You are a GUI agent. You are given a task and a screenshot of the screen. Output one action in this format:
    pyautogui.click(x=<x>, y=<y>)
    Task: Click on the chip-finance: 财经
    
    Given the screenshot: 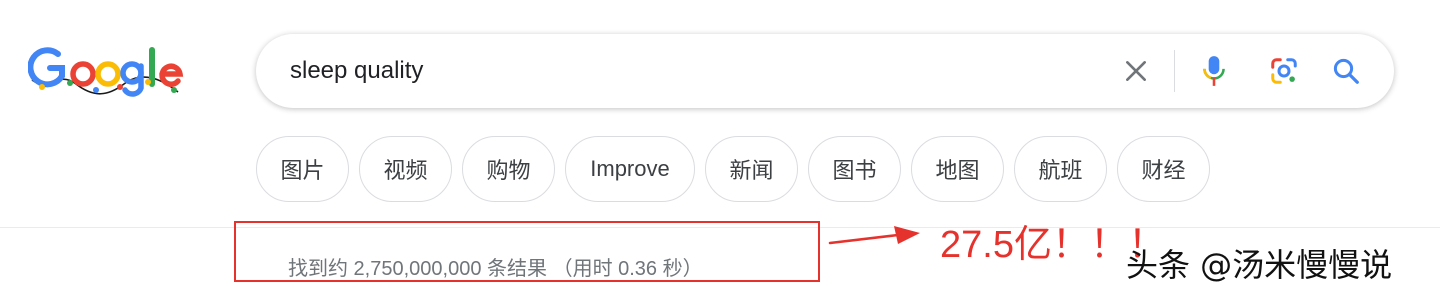 What is the action you would take?
    pyautogui.click(x=1163, y=169)
    